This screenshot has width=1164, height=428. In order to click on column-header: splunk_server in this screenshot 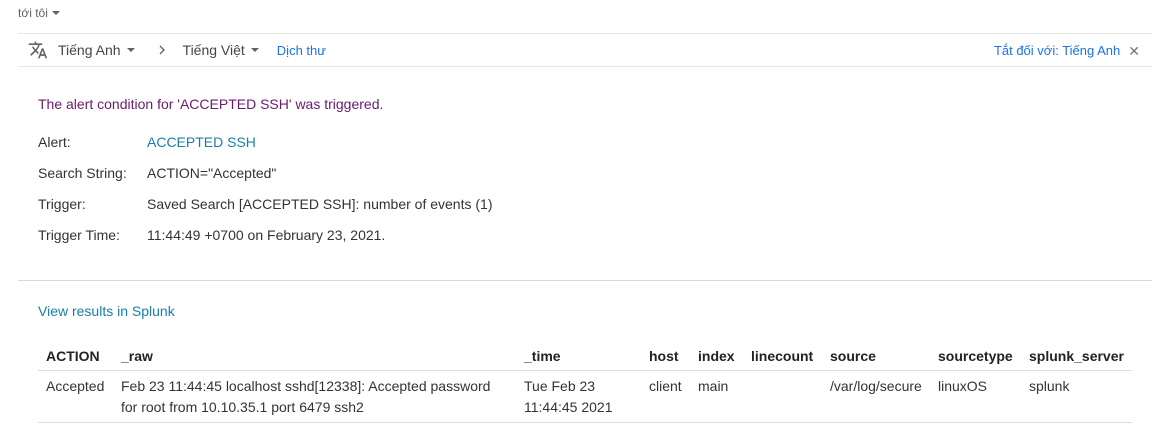, I will do `click(1076, 356)`.